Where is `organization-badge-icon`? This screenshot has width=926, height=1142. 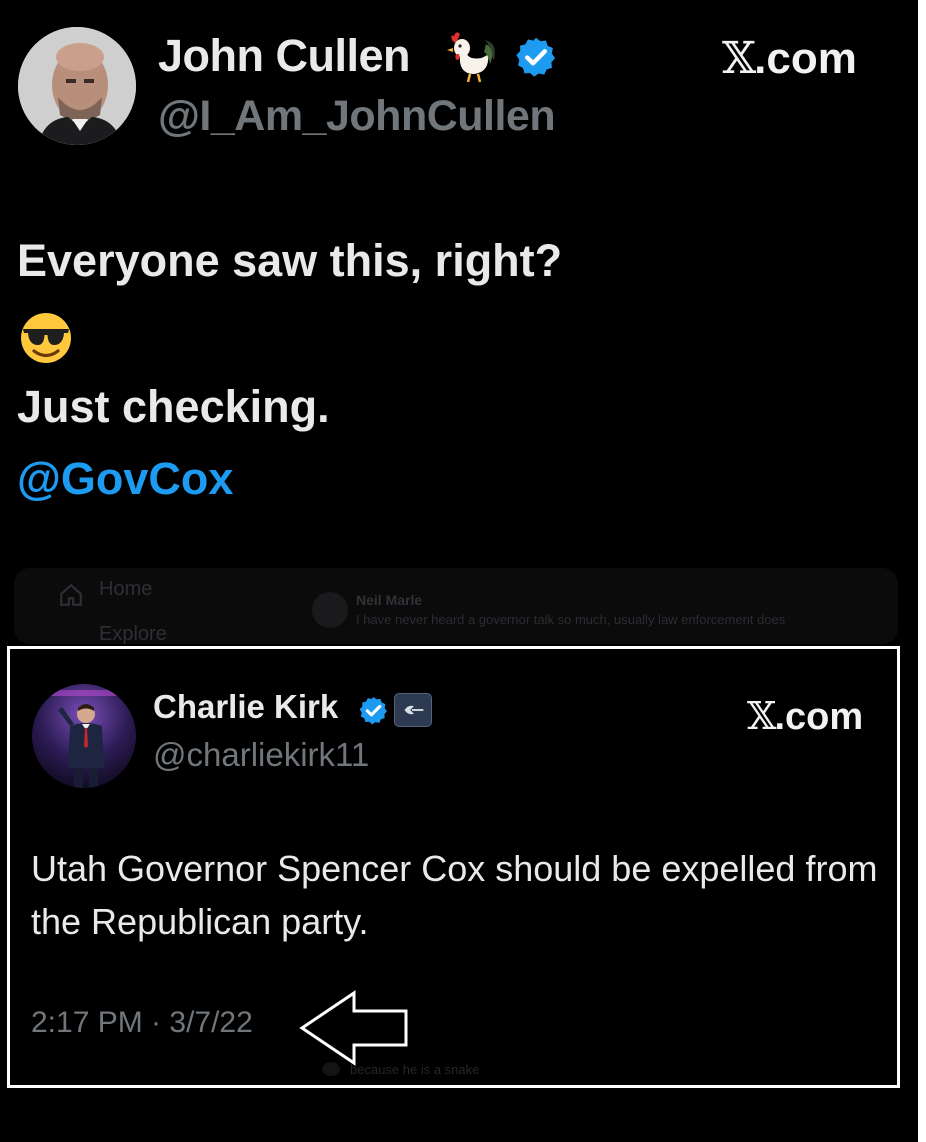 organization-badge-icon is located at coordinates (413, 710).